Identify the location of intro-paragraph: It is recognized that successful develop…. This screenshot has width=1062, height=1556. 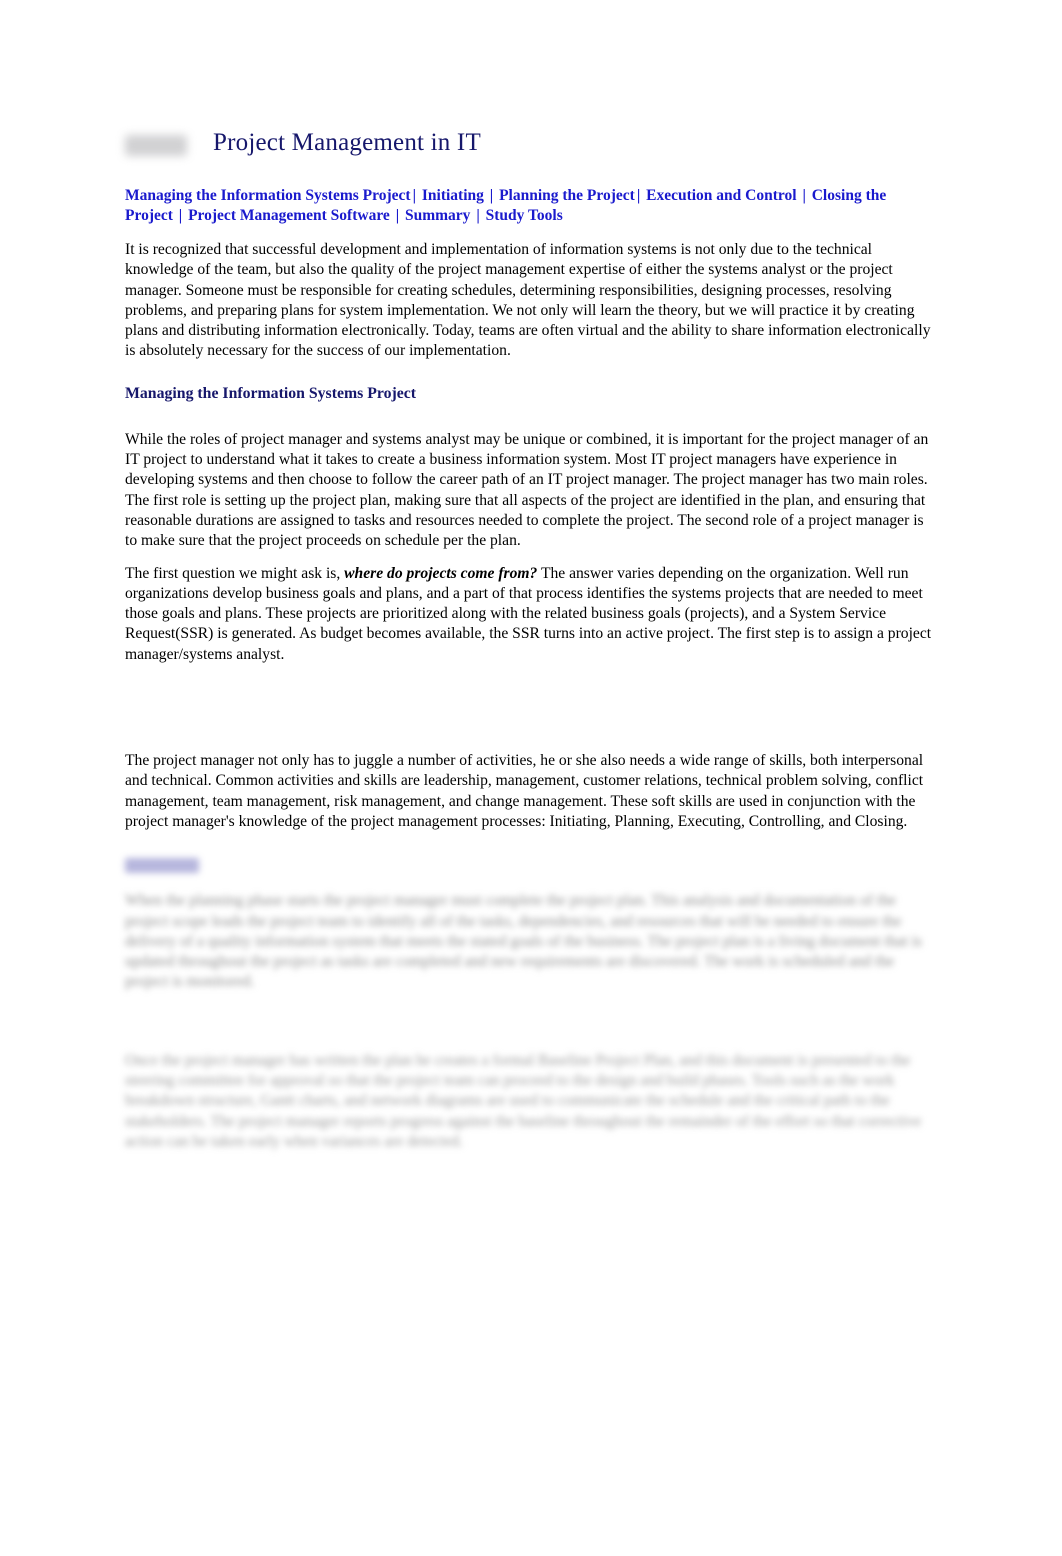
(528, 300).